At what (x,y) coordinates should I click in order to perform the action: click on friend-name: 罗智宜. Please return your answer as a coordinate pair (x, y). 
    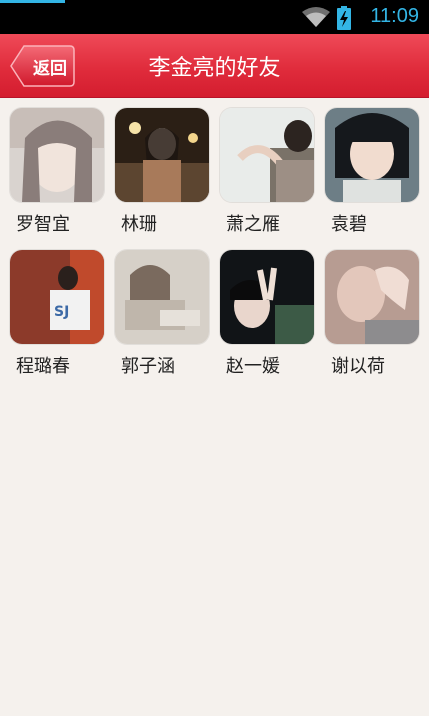
    Looking at the image, I should click on (43, 224).